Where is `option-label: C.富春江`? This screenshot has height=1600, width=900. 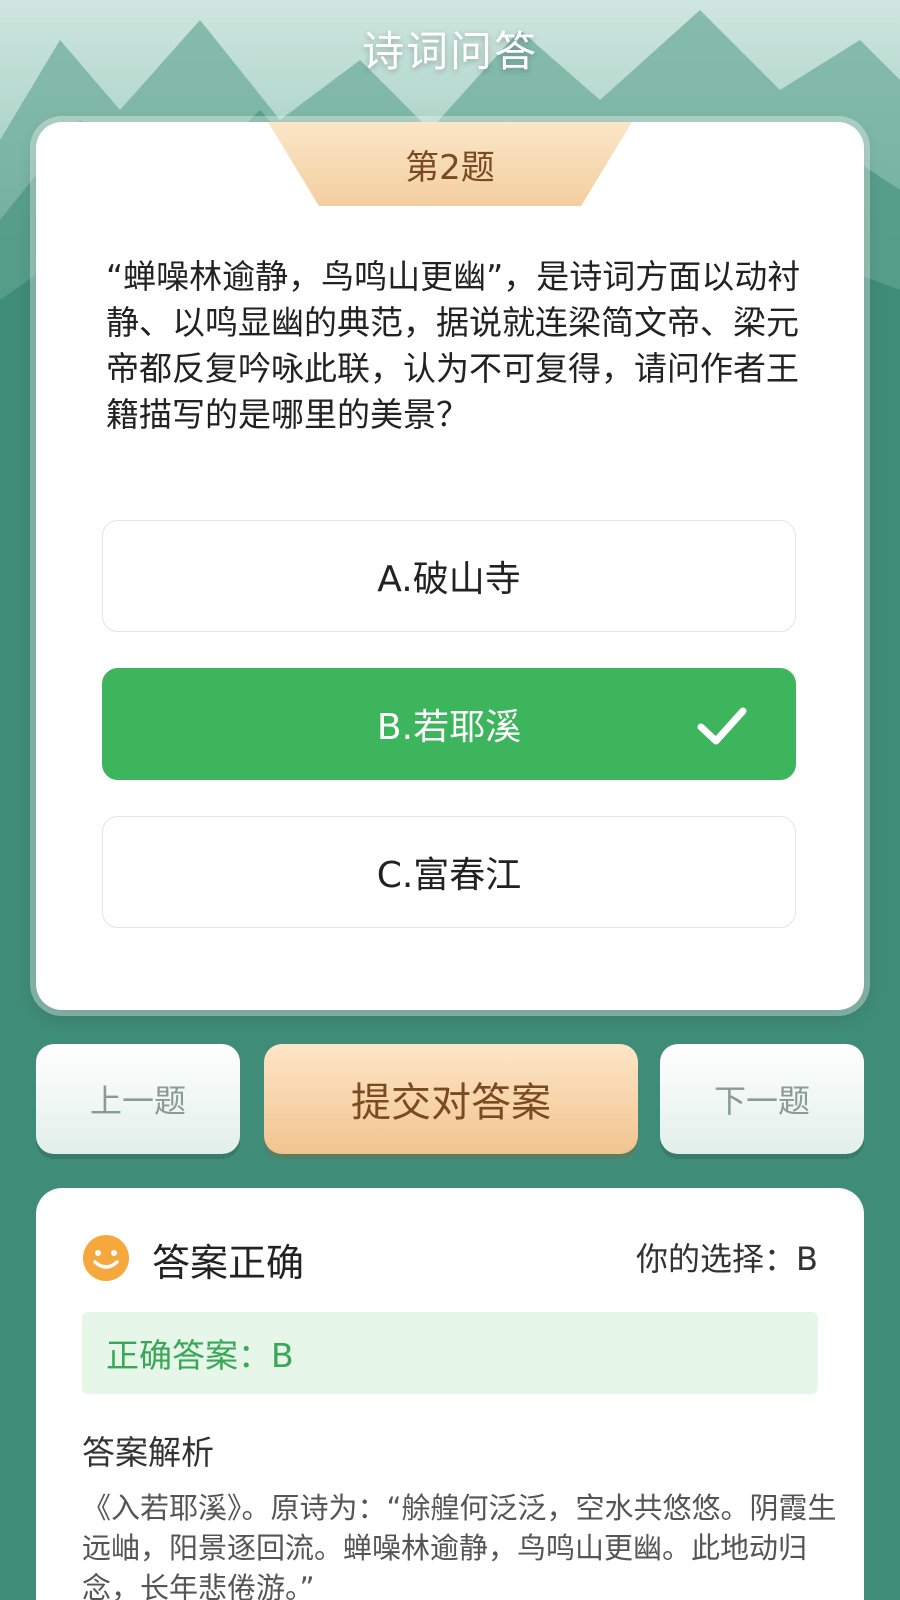
option-label: C.富春江 is located at coordinates (449, 875).